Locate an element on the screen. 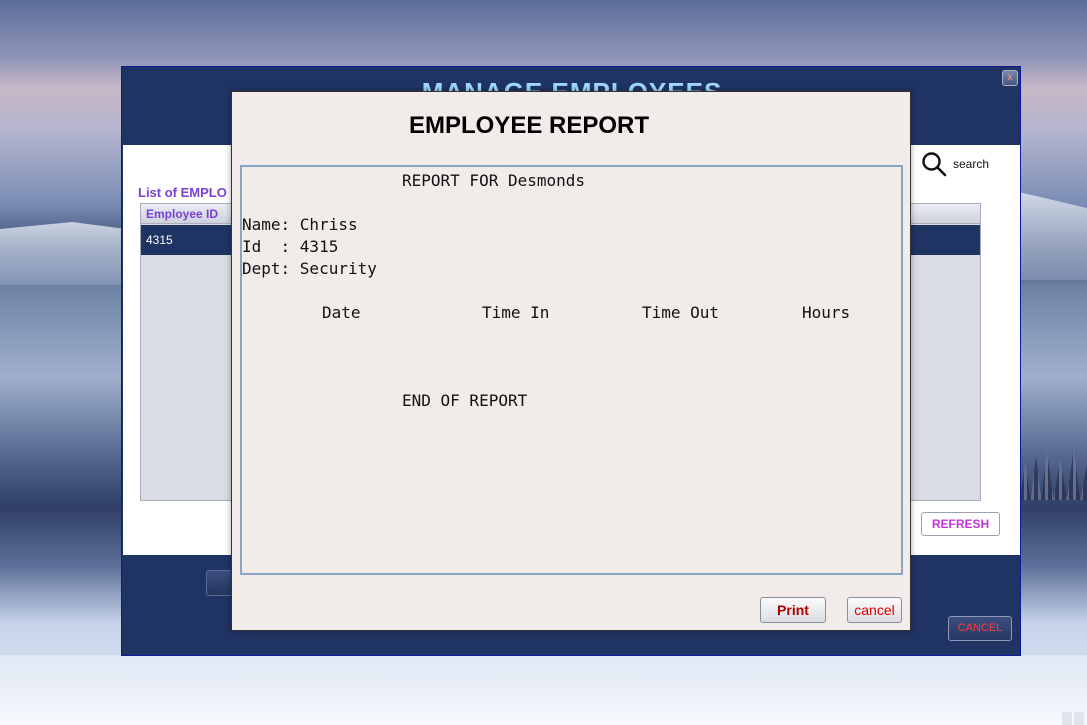 The image size is (1087, 725). report-column-time-out: Time Out is located at coordinates (681, 312).